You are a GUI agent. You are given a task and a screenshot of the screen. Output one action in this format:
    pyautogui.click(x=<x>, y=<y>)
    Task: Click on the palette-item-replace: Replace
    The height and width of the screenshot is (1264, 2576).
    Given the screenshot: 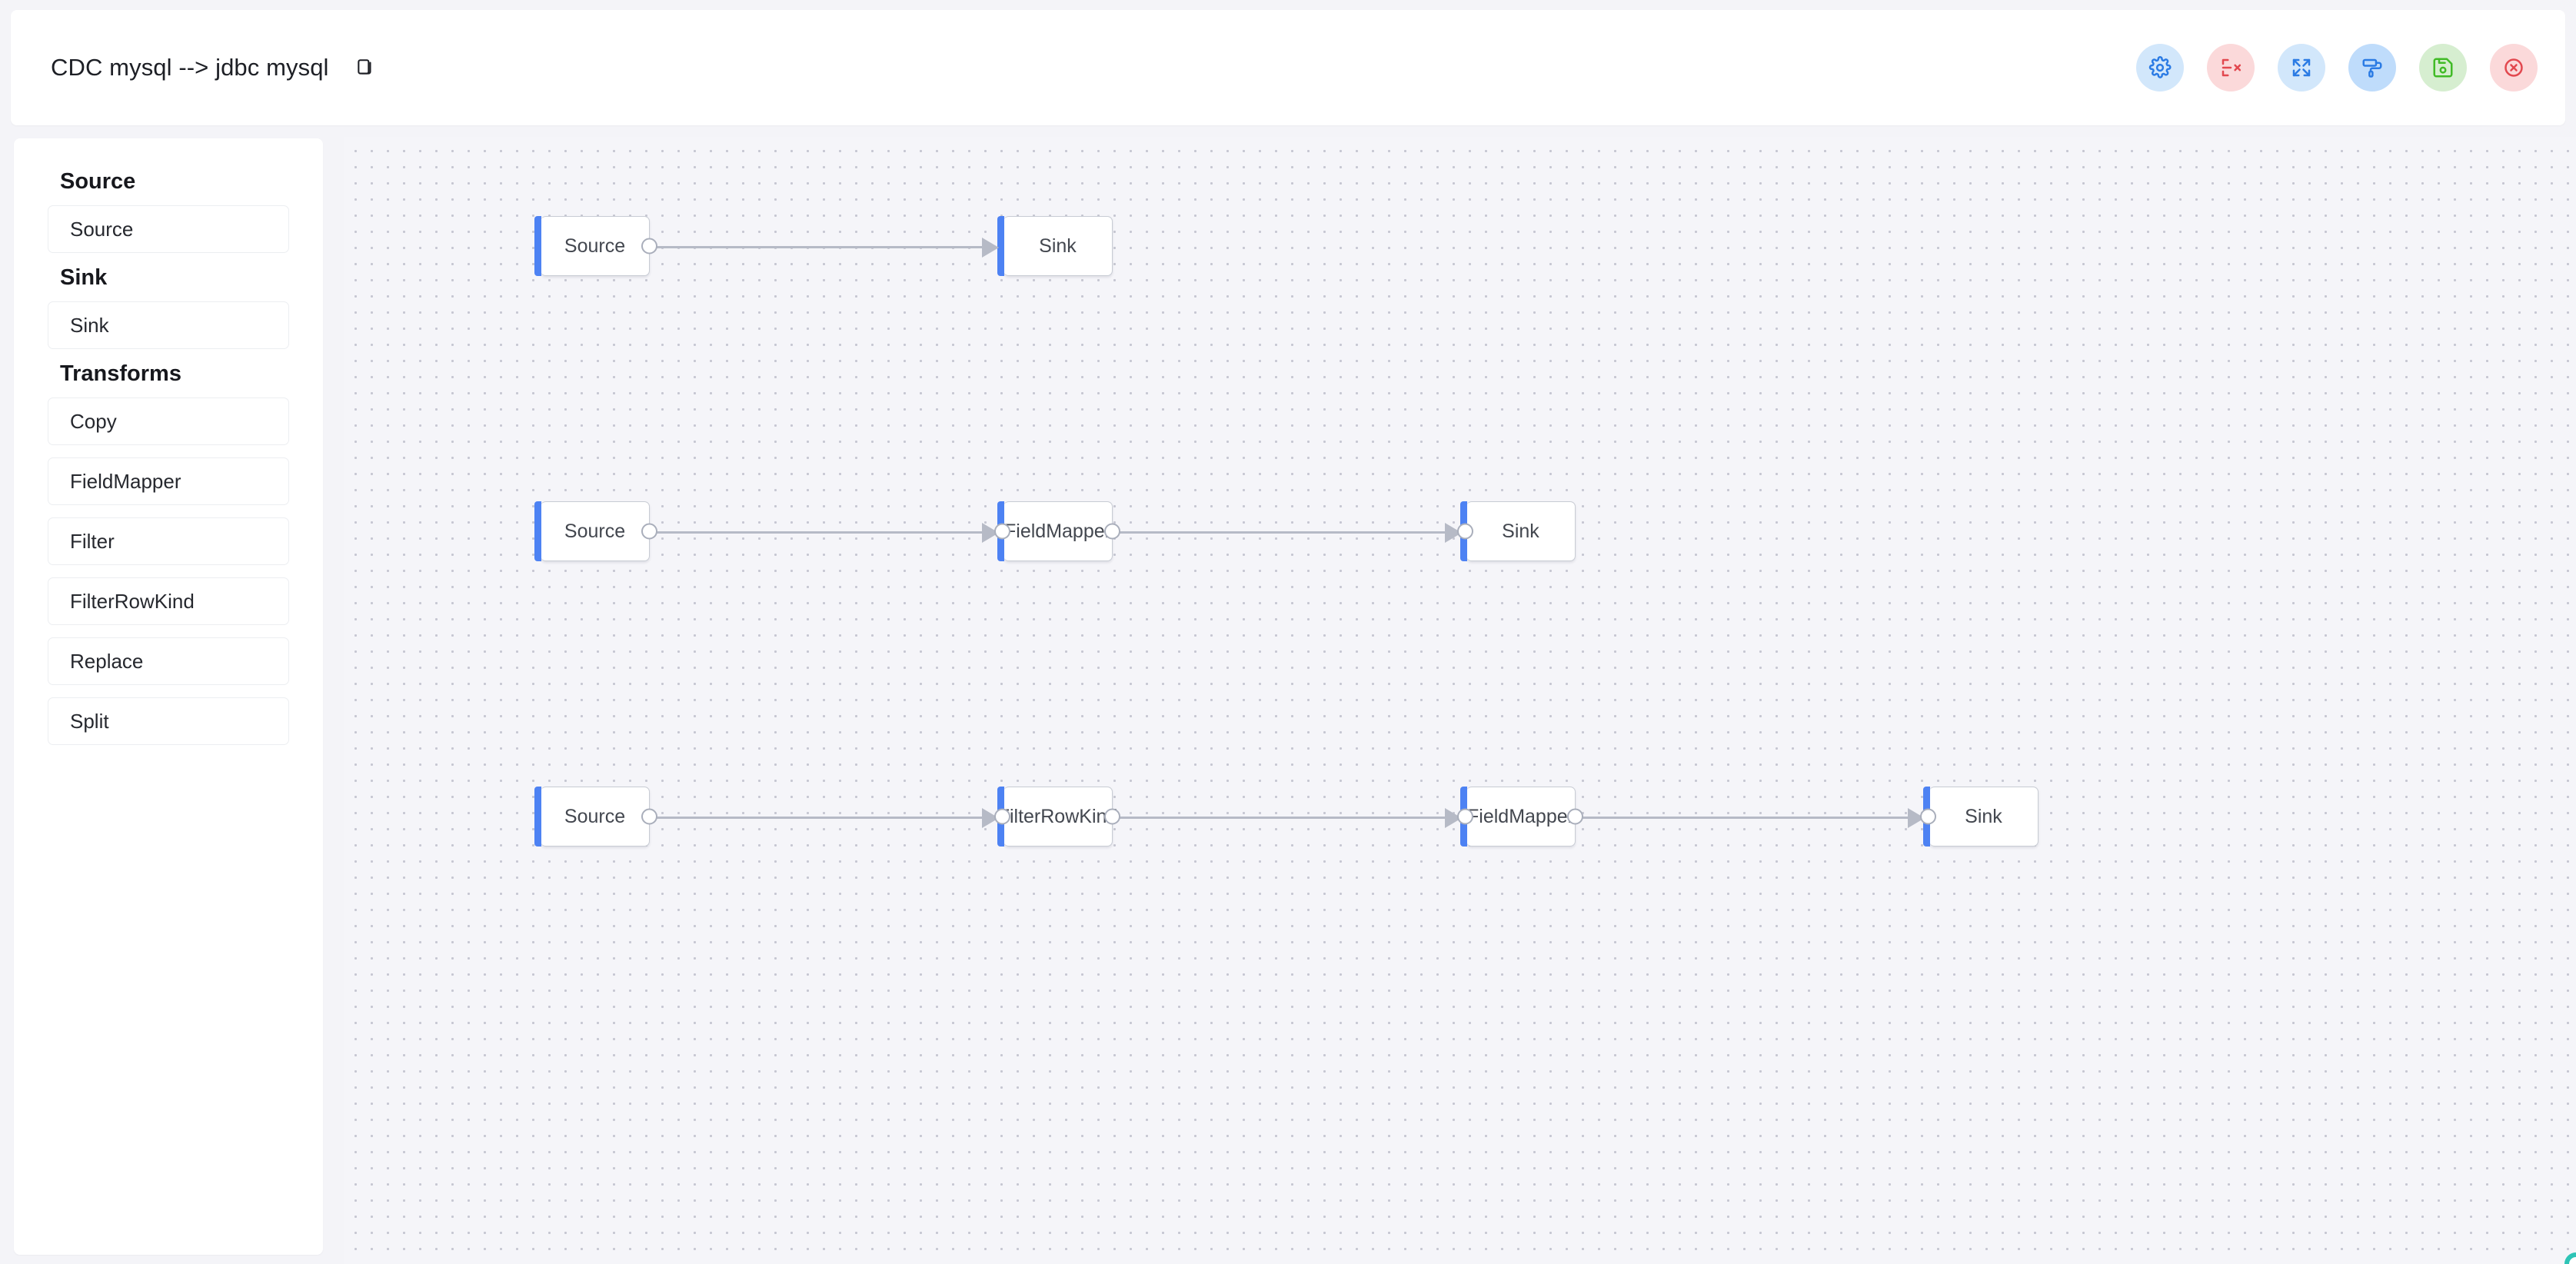 What is the action you would take?
    pyautogui.click(x=168, y=661)
    